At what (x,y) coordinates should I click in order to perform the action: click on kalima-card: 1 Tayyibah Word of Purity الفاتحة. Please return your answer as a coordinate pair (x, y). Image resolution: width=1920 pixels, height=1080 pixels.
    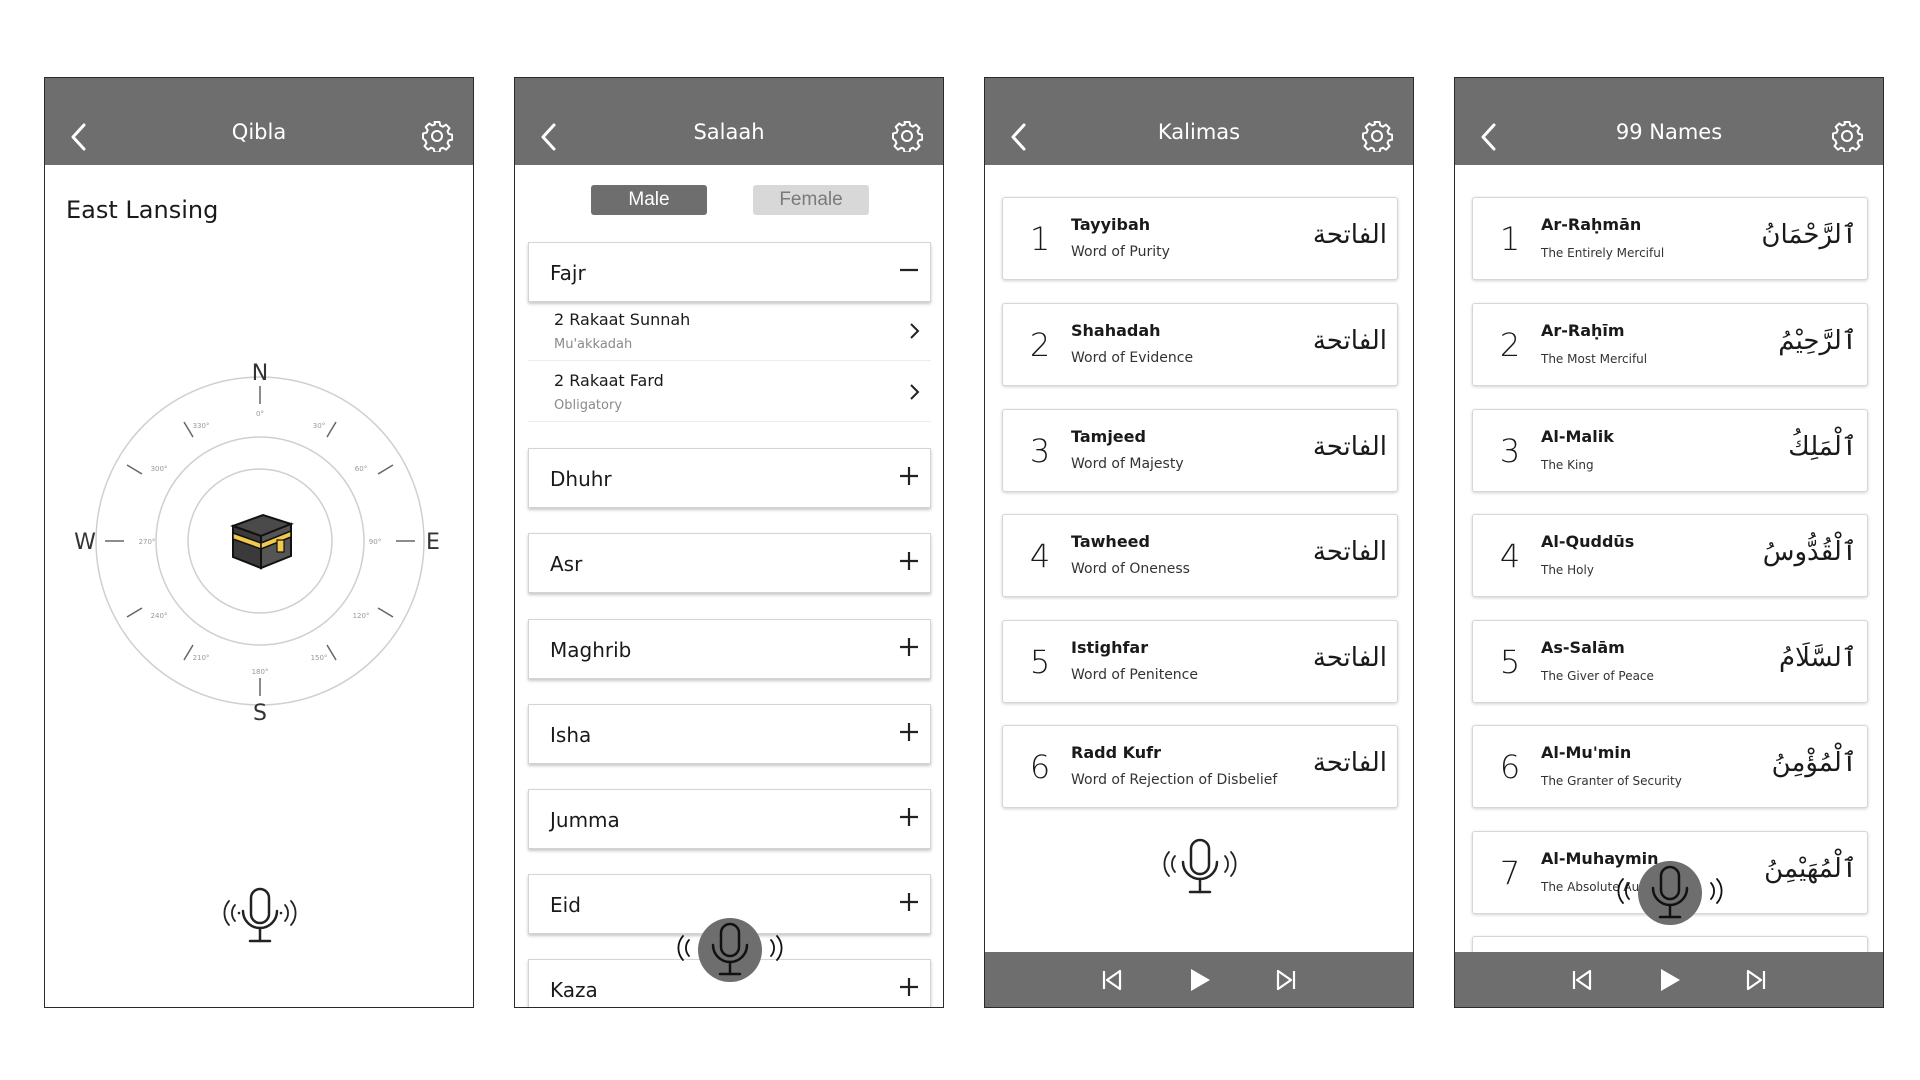
    Looking at the image, I should click on (1200, 238).